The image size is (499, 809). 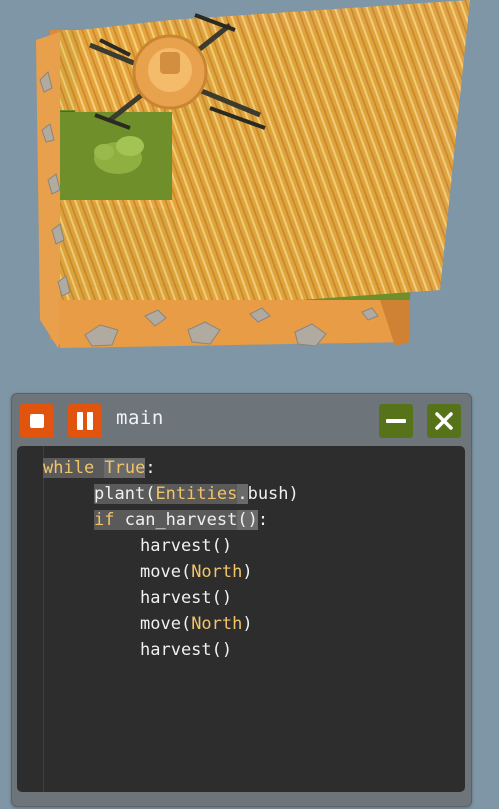 I want to click on pause-icon, so click(x=85, y=421).